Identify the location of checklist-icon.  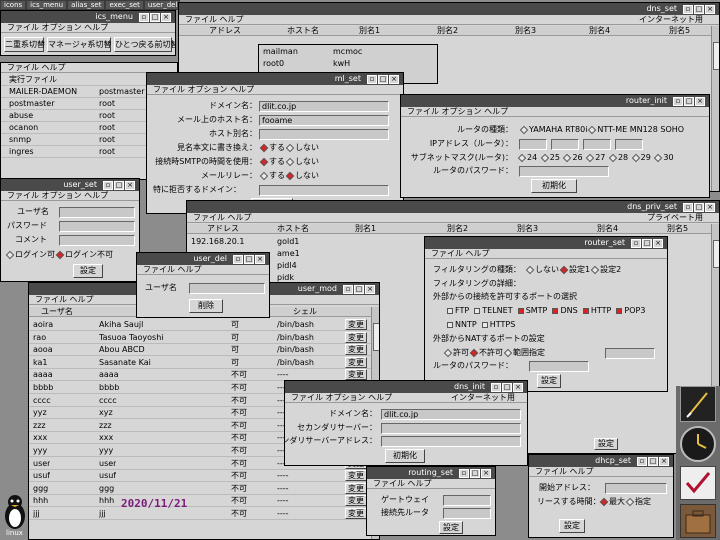
(698, 483).